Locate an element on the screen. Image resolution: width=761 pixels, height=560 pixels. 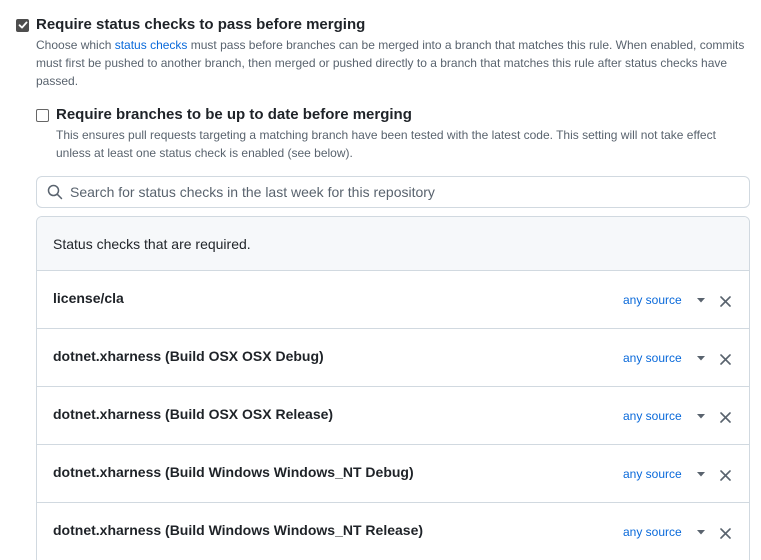
status-check-search is located at coordinates (393, 192).